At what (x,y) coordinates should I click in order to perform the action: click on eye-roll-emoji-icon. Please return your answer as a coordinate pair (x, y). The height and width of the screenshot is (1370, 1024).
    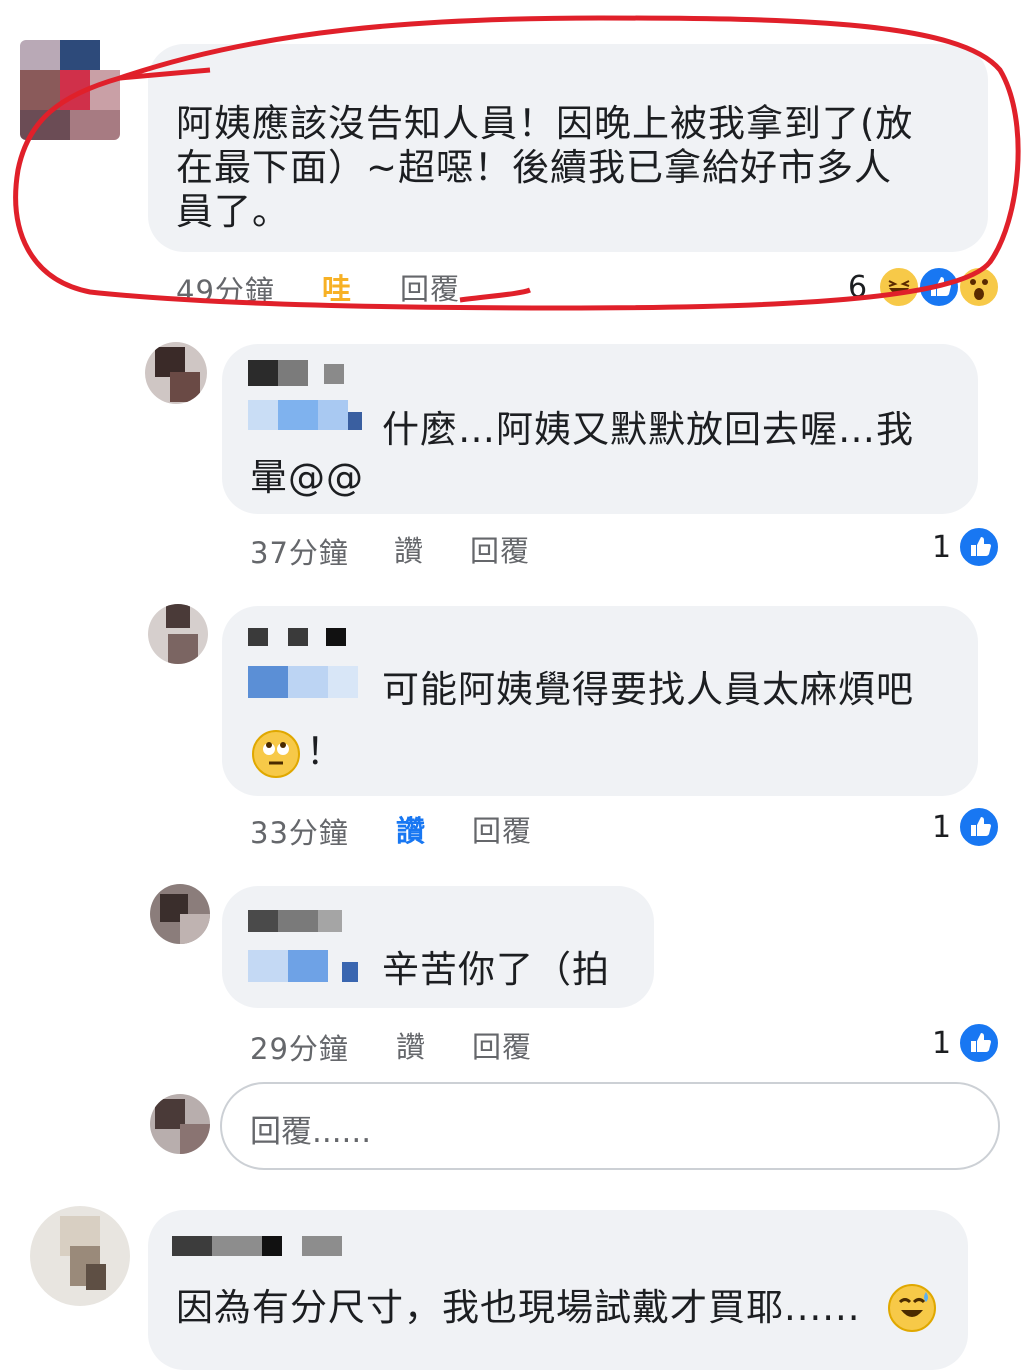
    Looking at the image, I should click on (276, 754).